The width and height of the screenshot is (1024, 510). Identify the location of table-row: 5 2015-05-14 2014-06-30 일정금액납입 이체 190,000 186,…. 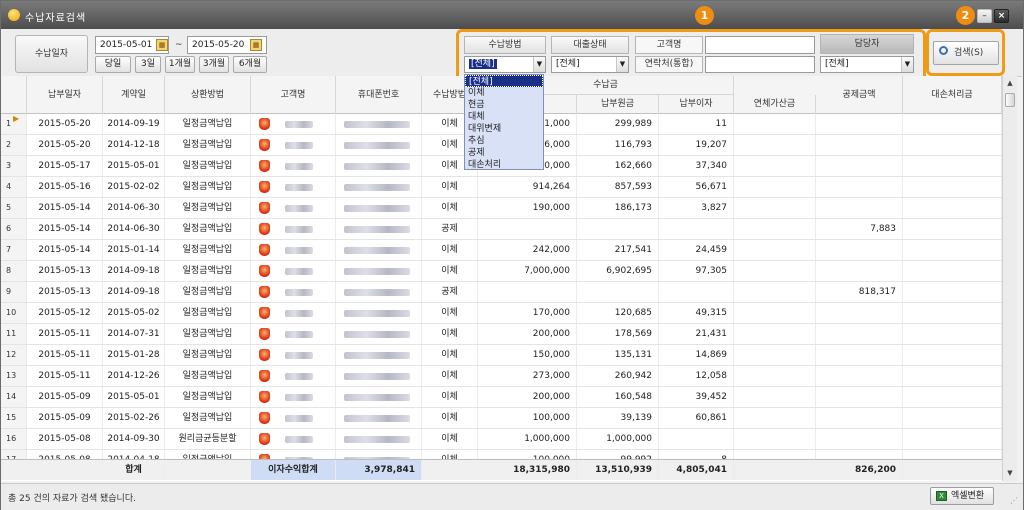
(509, 208).